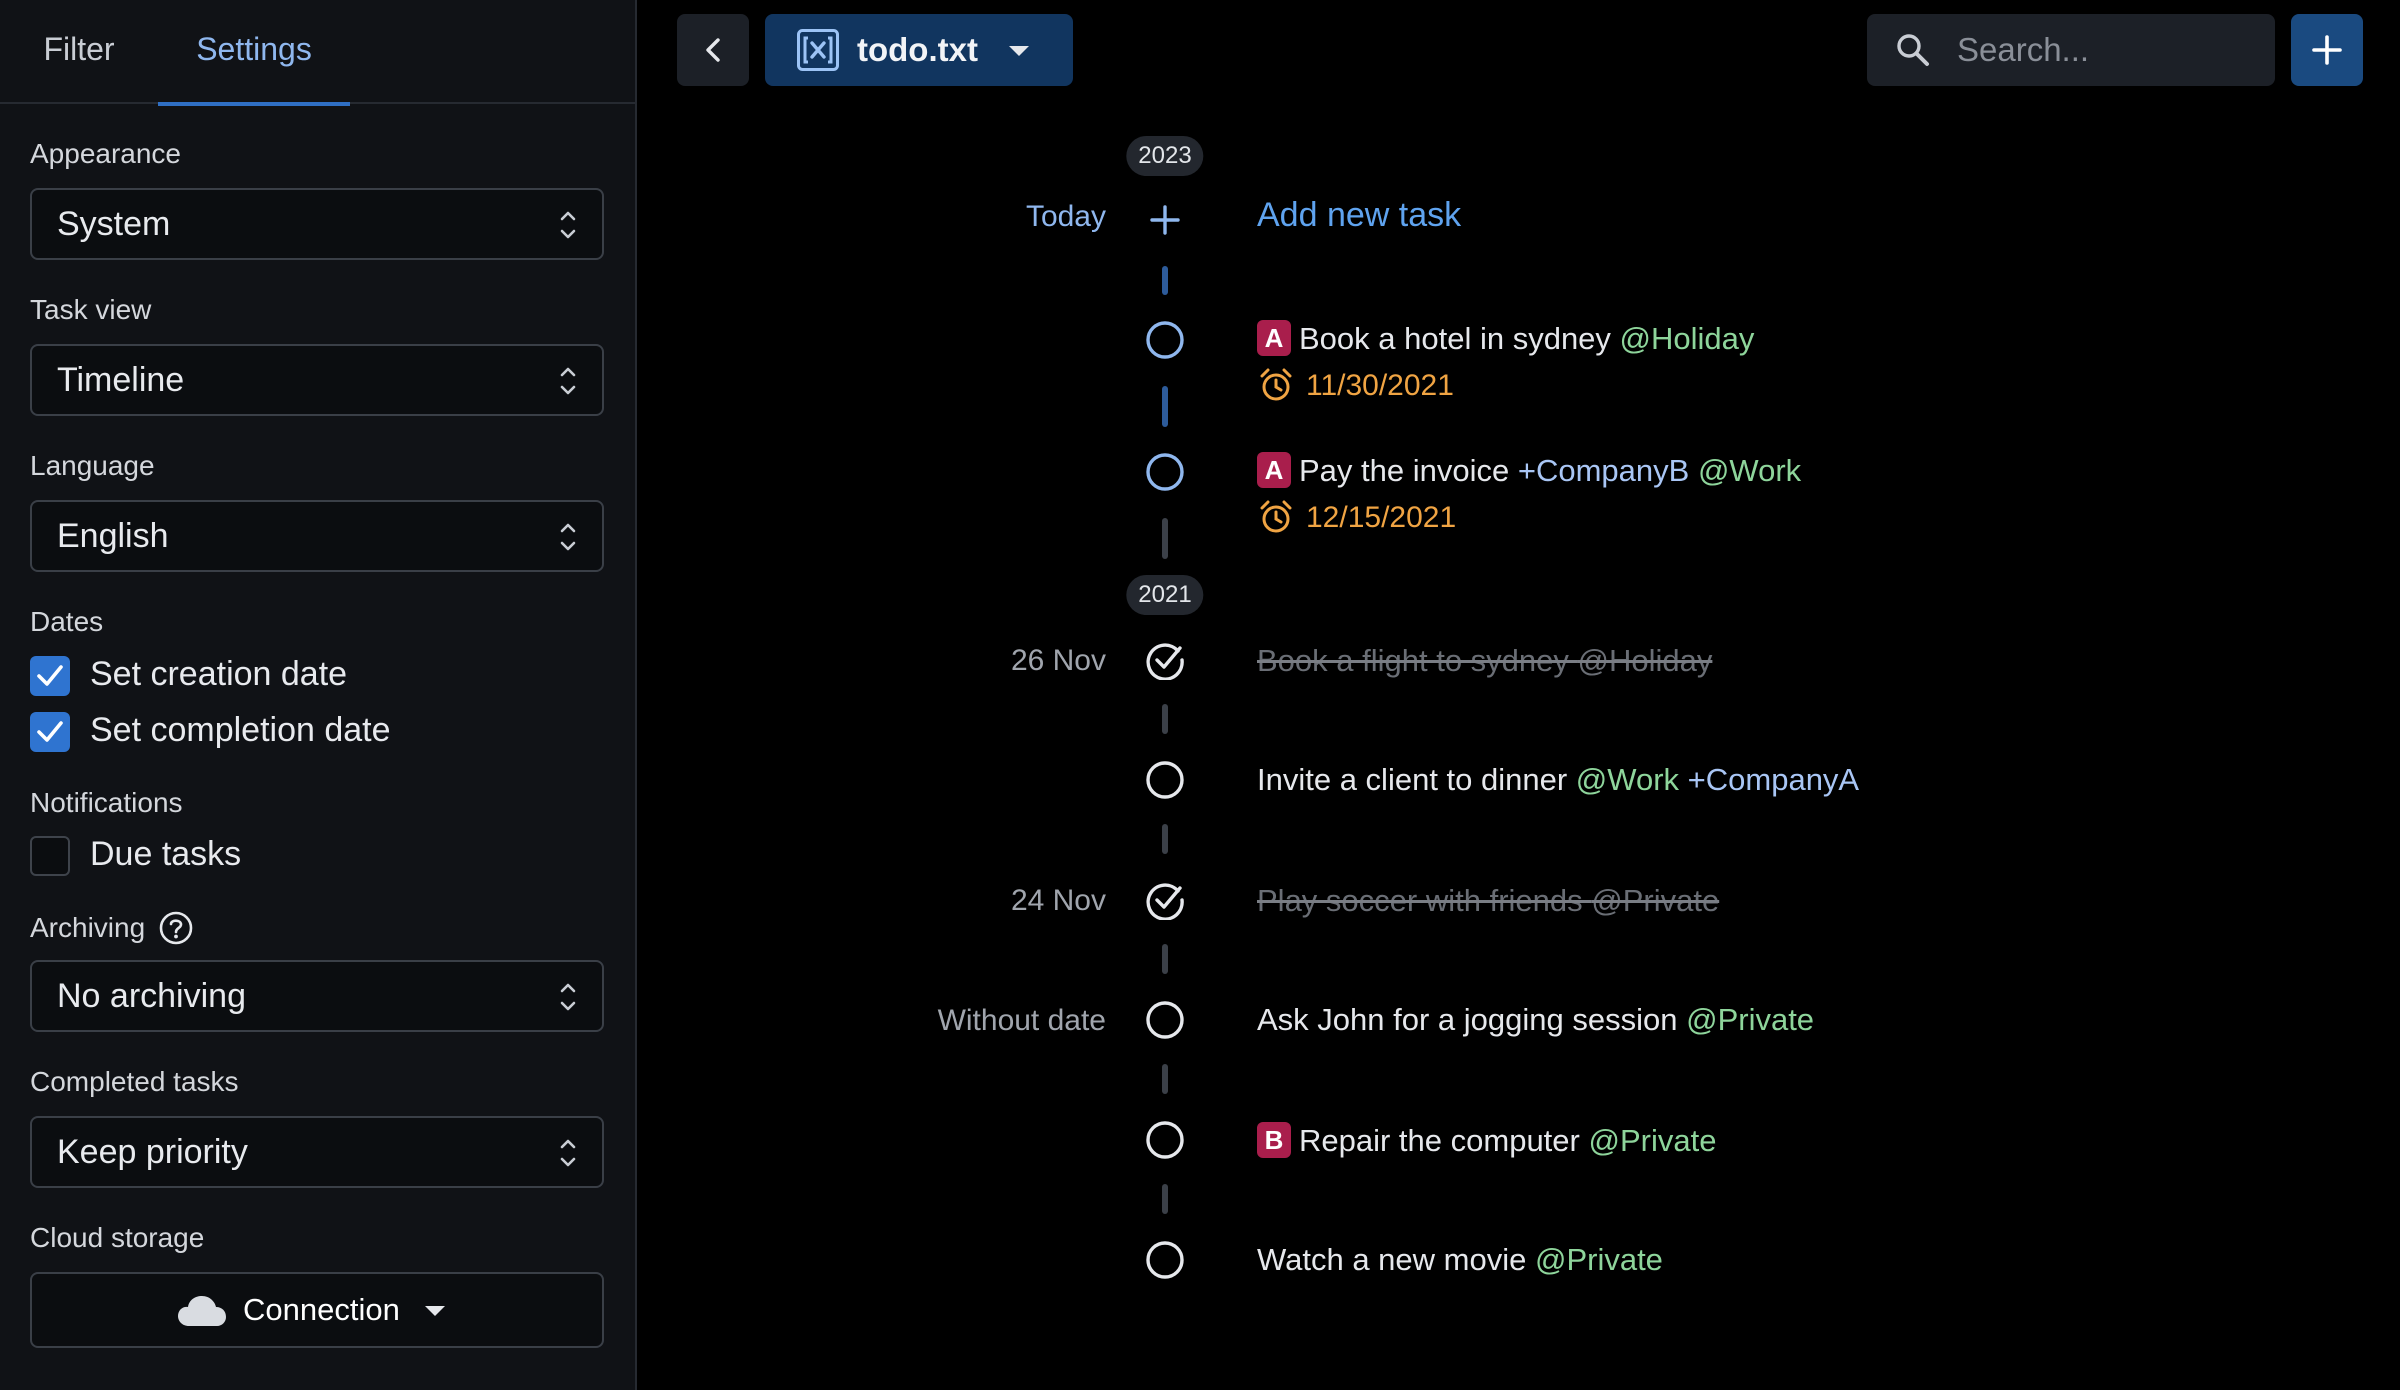 The image size is (2400, 1390). I want to click on project-tag: +CompanyB, so click(1603, 470).